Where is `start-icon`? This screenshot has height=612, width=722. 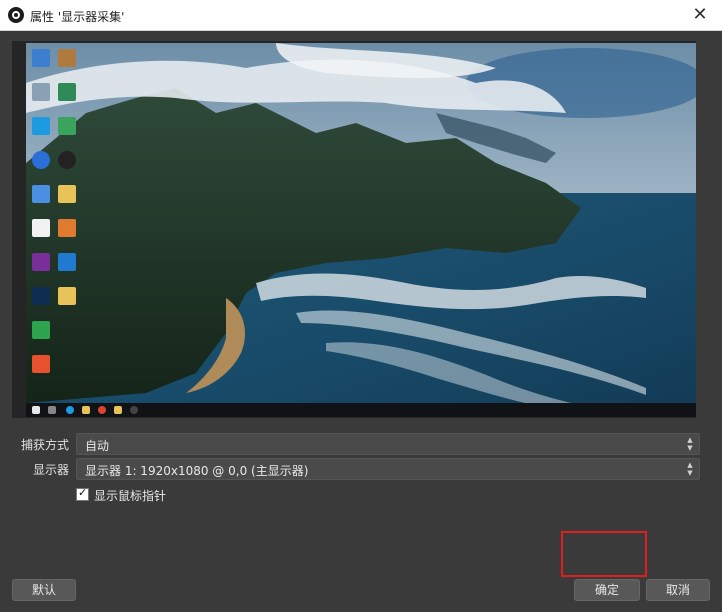 start-icon is located at coordinates (36, 410).